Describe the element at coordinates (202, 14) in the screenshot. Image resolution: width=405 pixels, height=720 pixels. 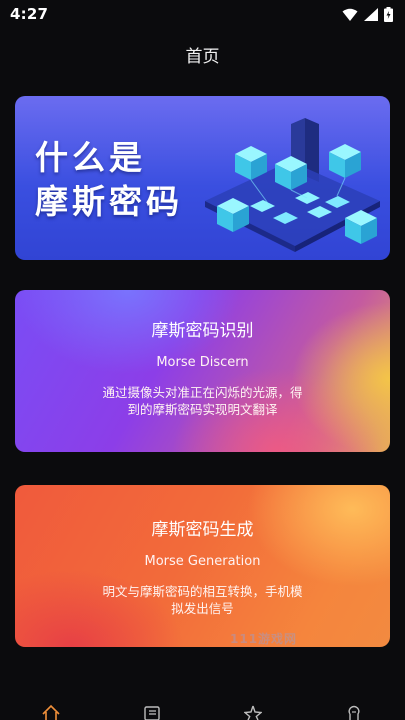
I see `status-bar: 4:27` at that location.